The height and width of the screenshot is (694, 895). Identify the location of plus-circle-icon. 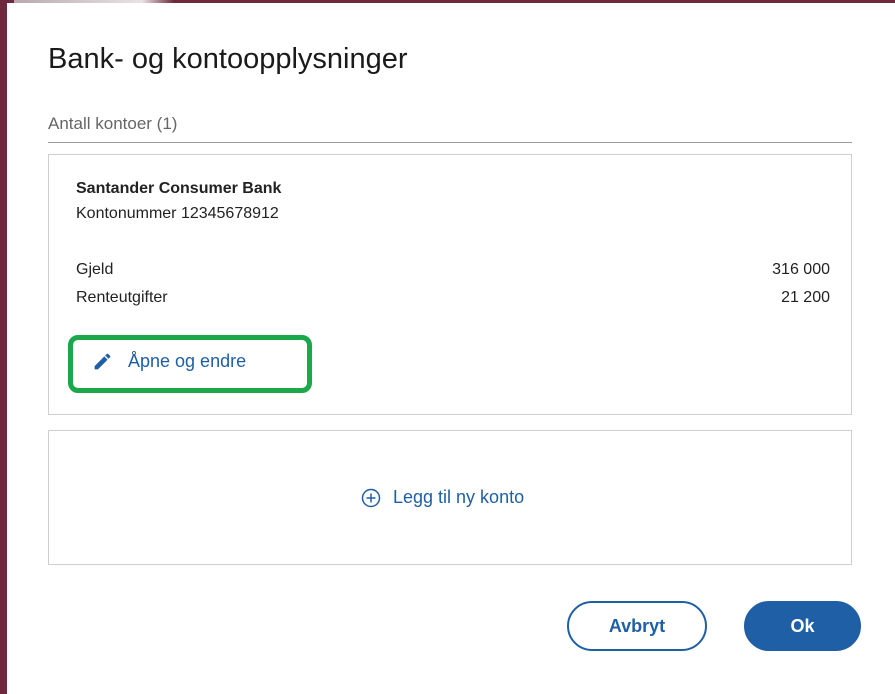
(371, 498).